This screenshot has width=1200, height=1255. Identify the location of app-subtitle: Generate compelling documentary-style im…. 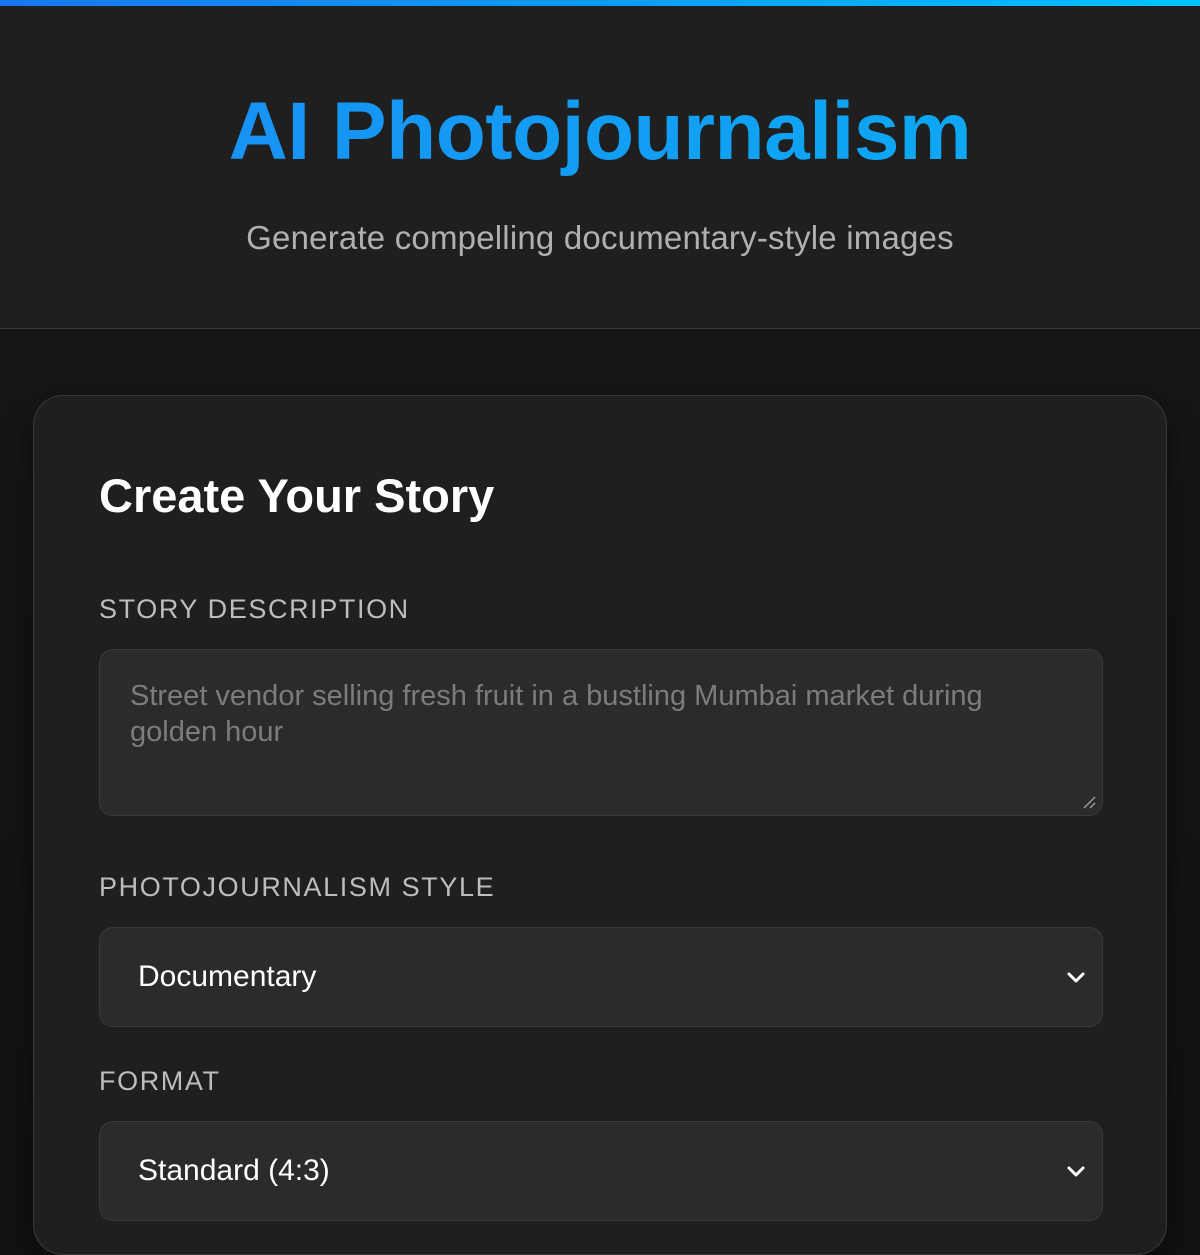
(600, 237).